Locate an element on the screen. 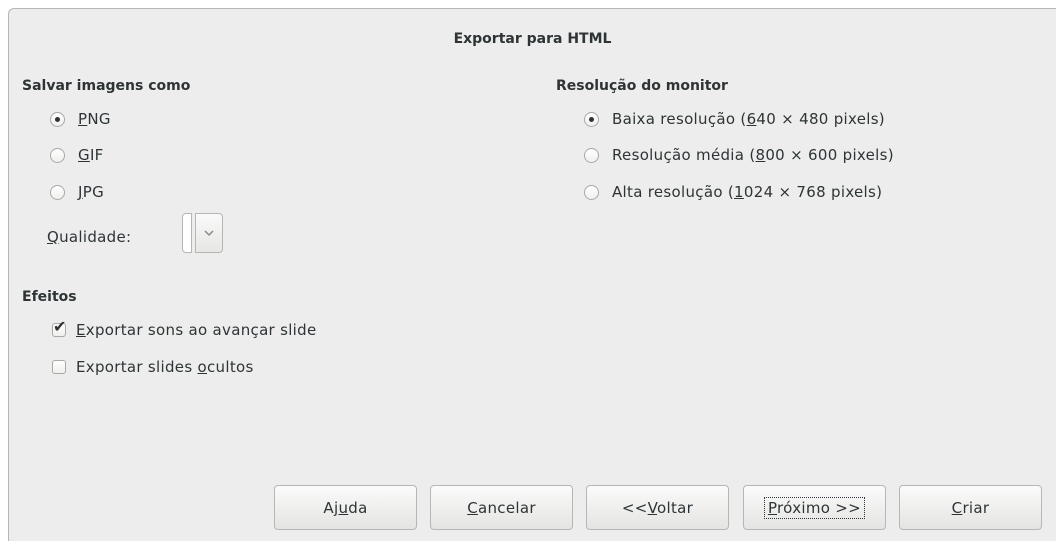 The width and height of the screenshot is (1056, 541). next-button-label: Próximo >> is located at coordinates (814, 507).